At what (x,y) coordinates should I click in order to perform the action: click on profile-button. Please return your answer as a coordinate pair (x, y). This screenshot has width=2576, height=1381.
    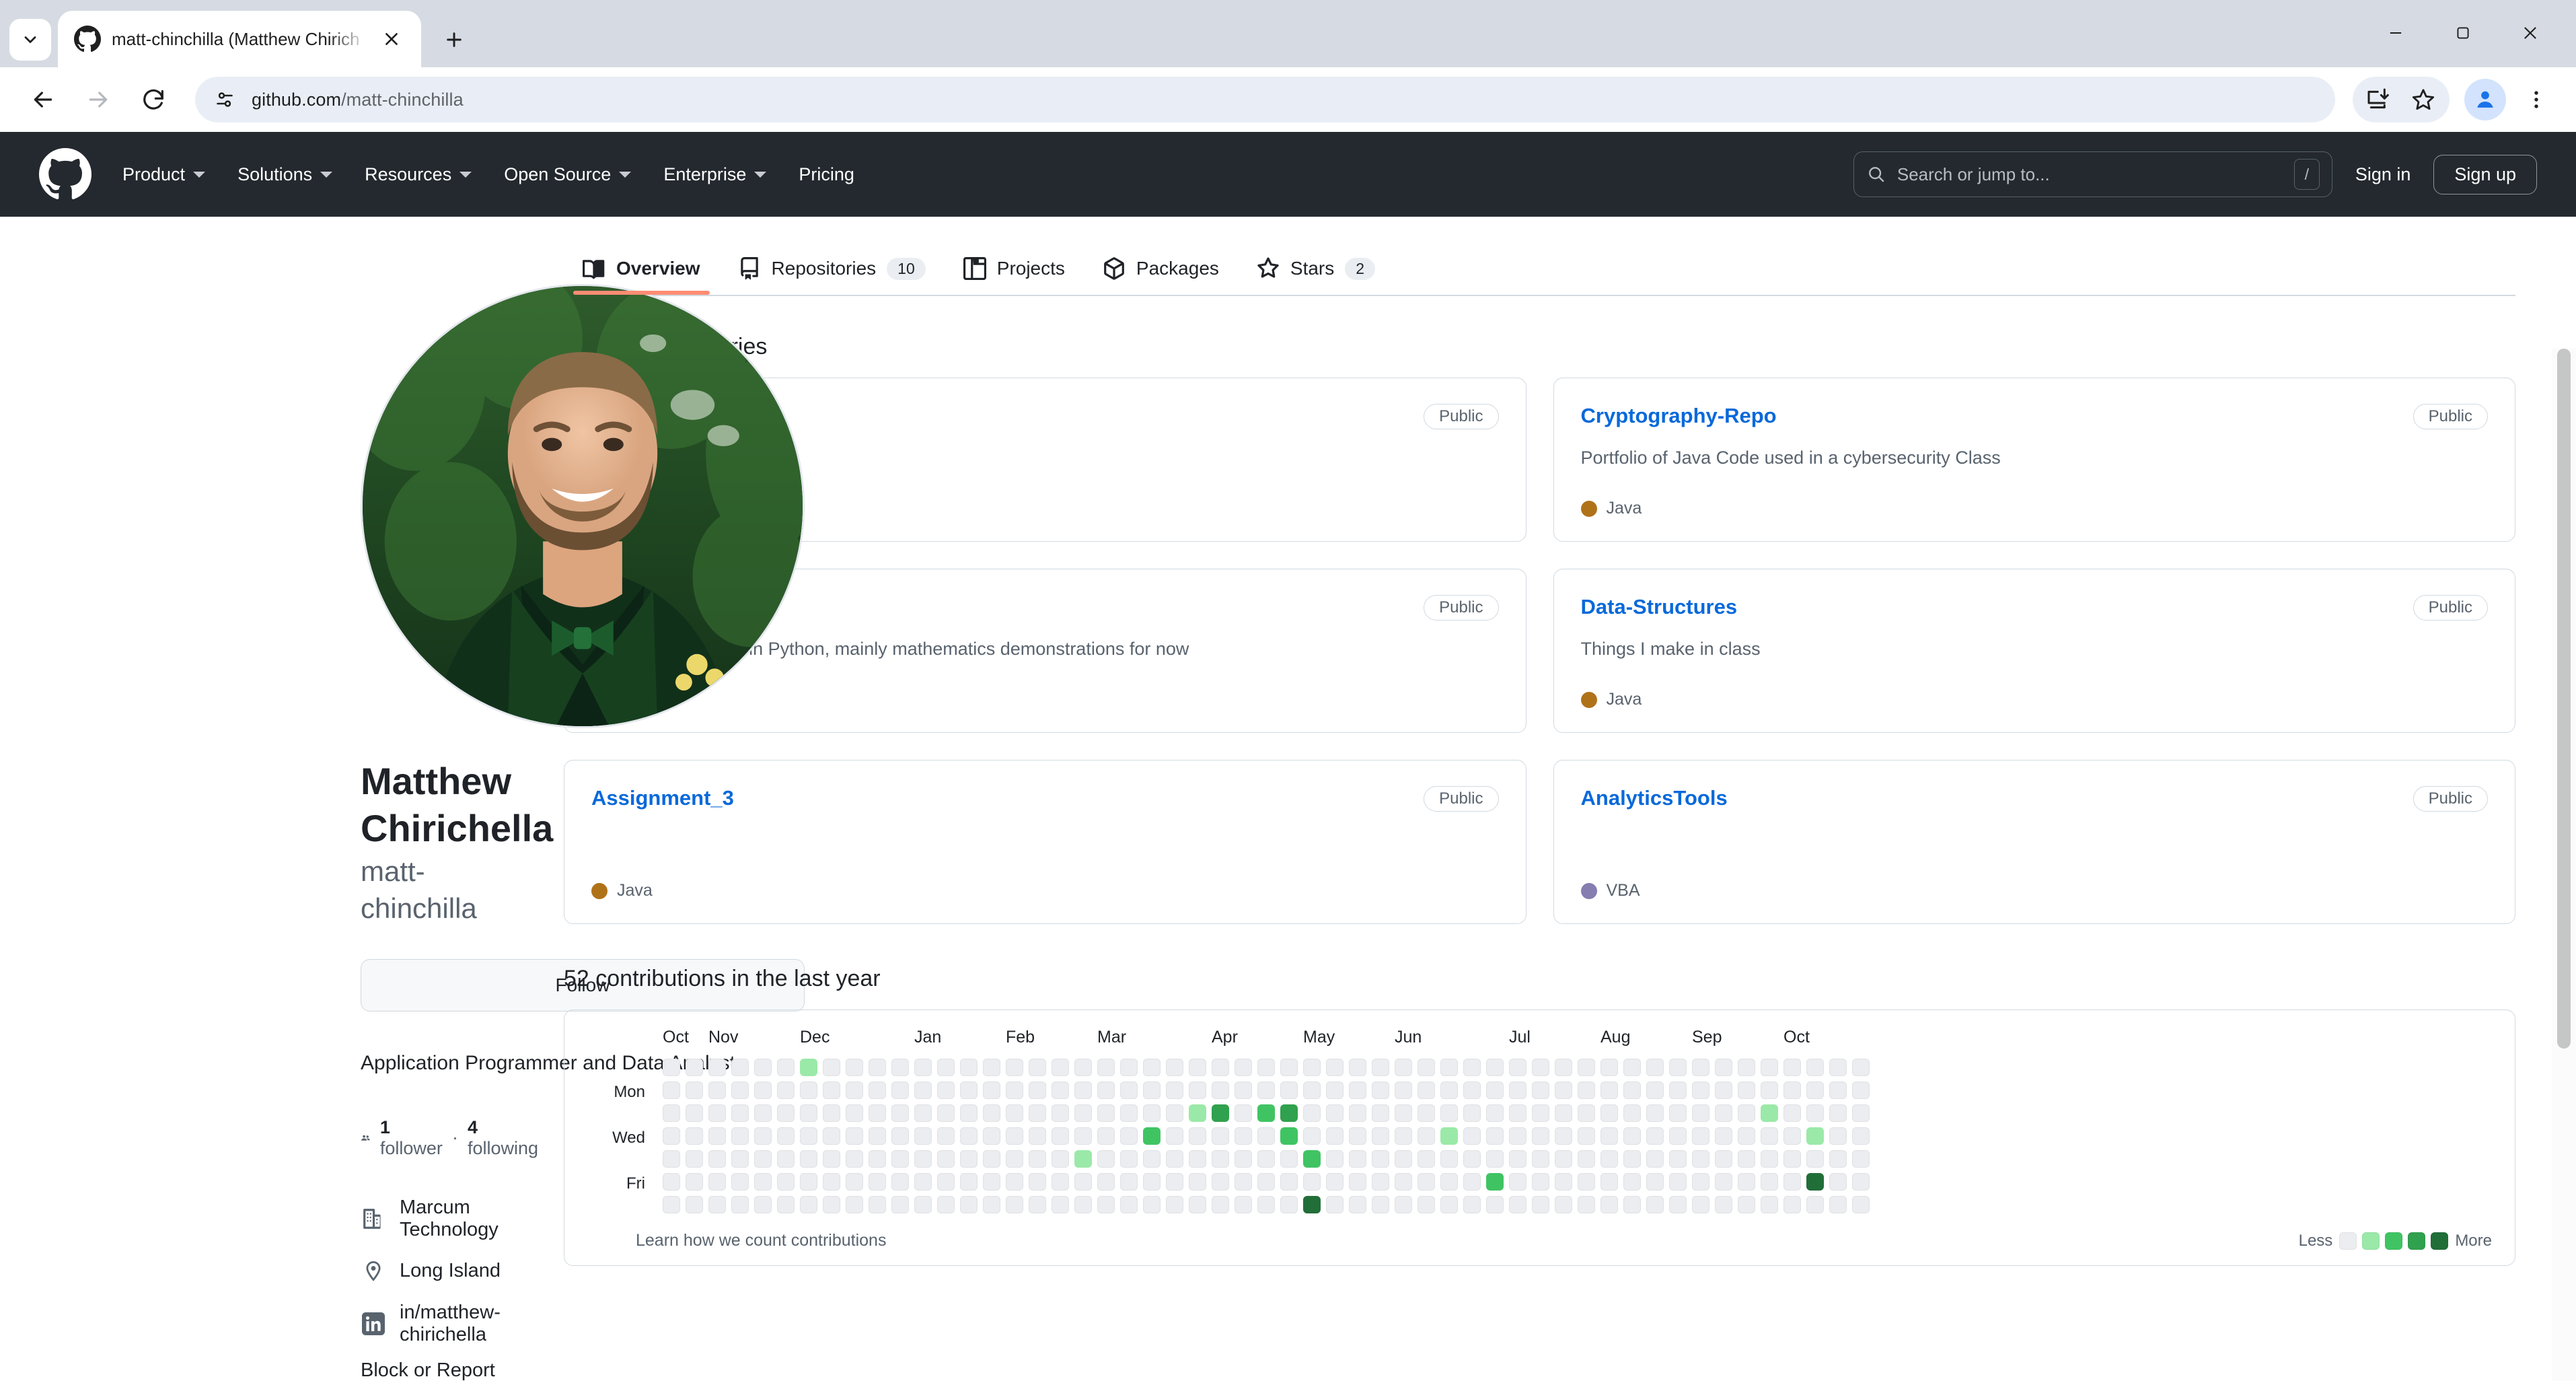
    Looking at the image, I should click on (2485, 100).